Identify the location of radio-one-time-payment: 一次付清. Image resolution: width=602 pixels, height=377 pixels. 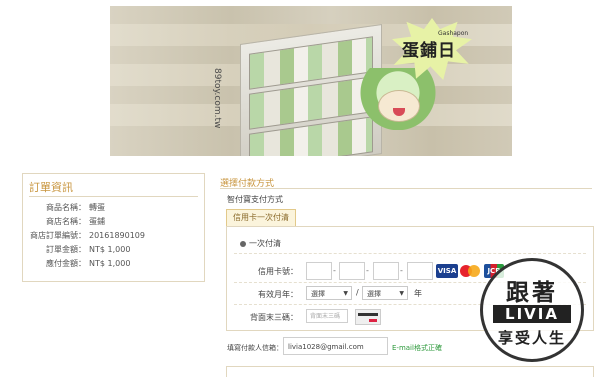
(260, 243).